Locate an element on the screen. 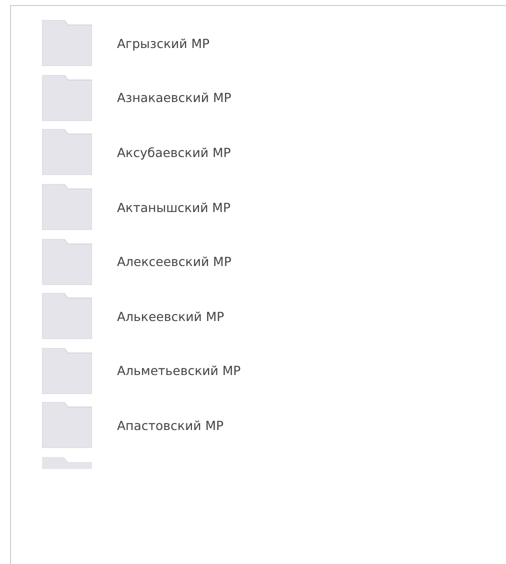 This screenshot has height=564, width=506. folder-item: Актанышский МР is located at coordinates (274, 207).